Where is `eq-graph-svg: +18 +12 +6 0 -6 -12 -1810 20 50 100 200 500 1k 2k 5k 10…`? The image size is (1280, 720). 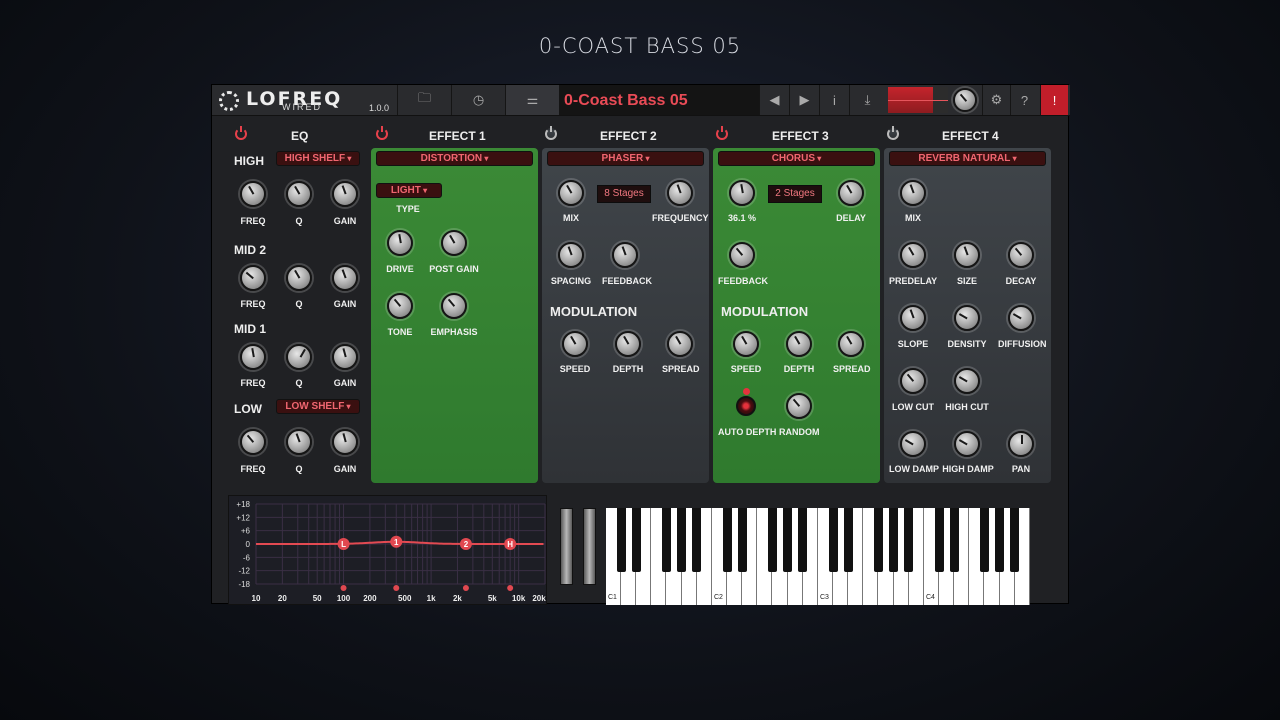
eq-graph-svg: +18 +12 +6 0 -6 -12 -1810 20 50 100 200 500 1k 2k 5k 10… is located at coordinates (388, 551).